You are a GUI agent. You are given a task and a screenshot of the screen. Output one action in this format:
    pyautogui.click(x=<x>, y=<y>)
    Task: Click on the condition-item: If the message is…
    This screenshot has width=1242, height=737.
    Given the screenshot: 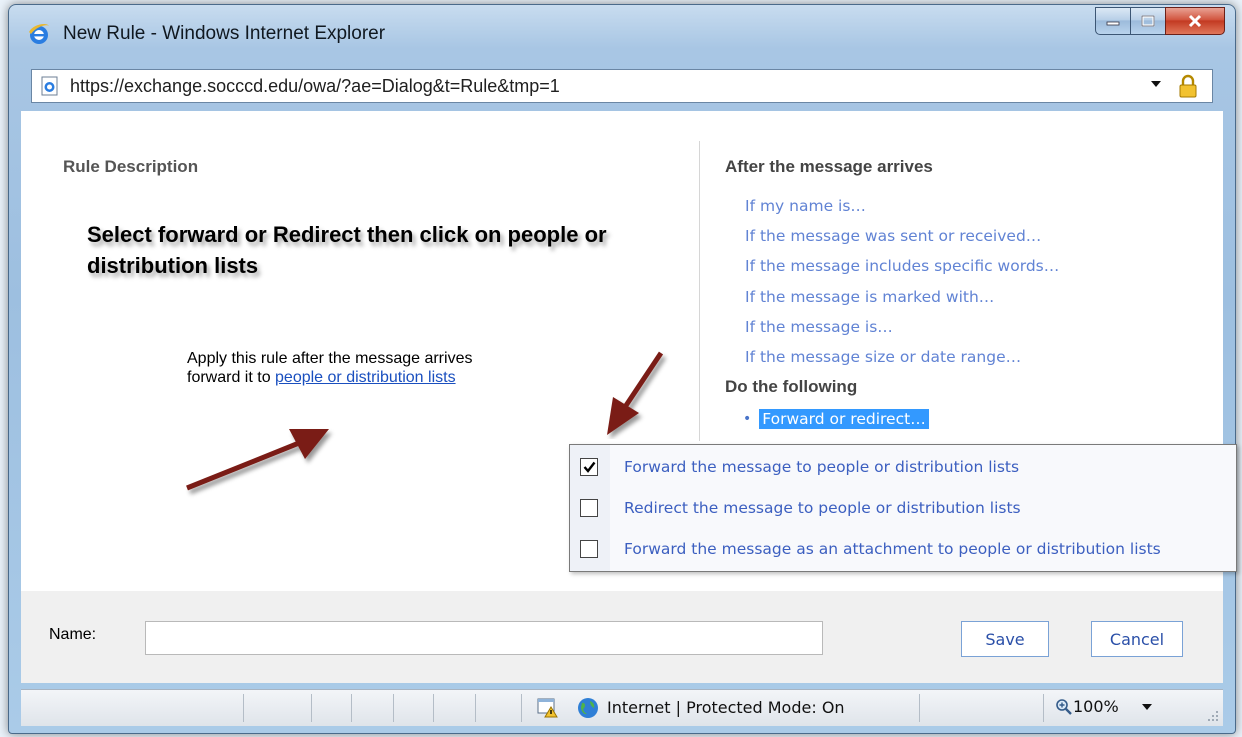 What is the action you would take?
    pyautogui.click(x=902, y=327)
    